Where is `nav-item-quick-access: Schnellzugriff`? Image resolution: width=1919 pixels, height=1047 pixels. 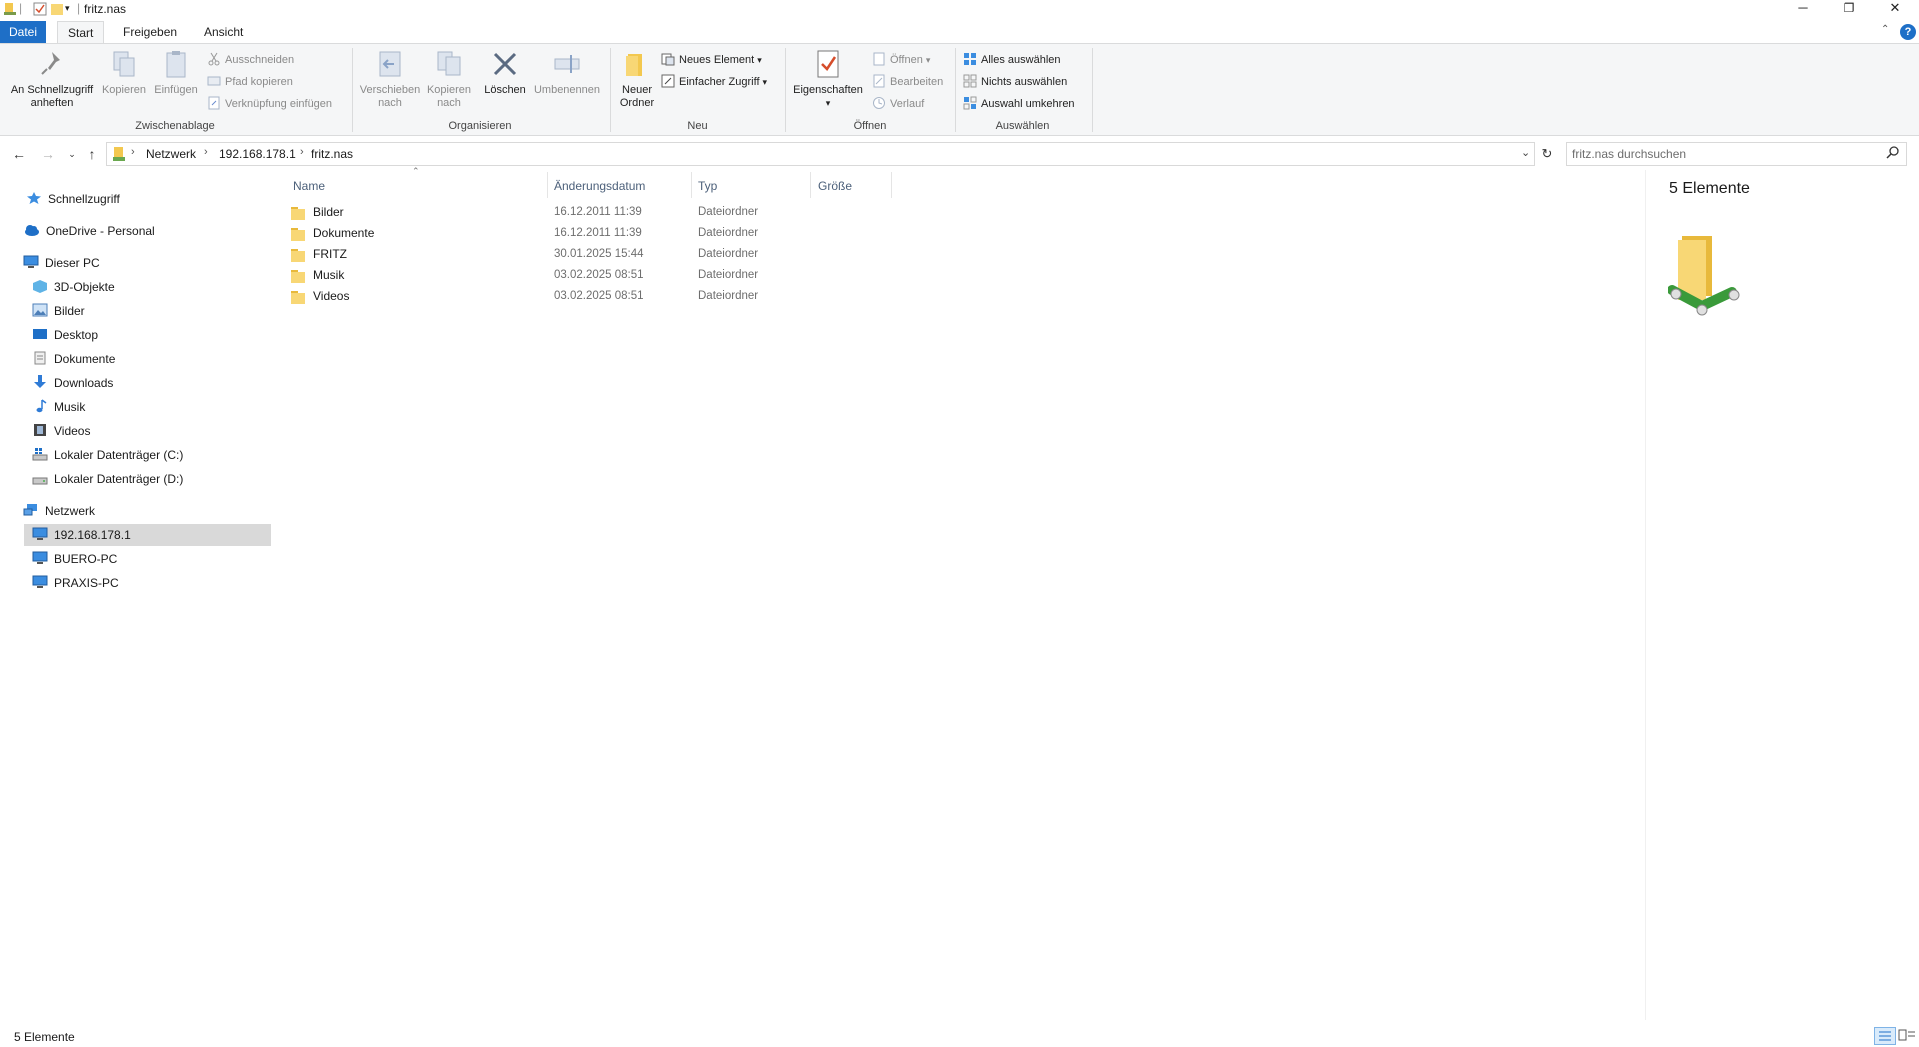
nav-item-quick-access: Schnellzugriff is located at coordinates (73, 199).